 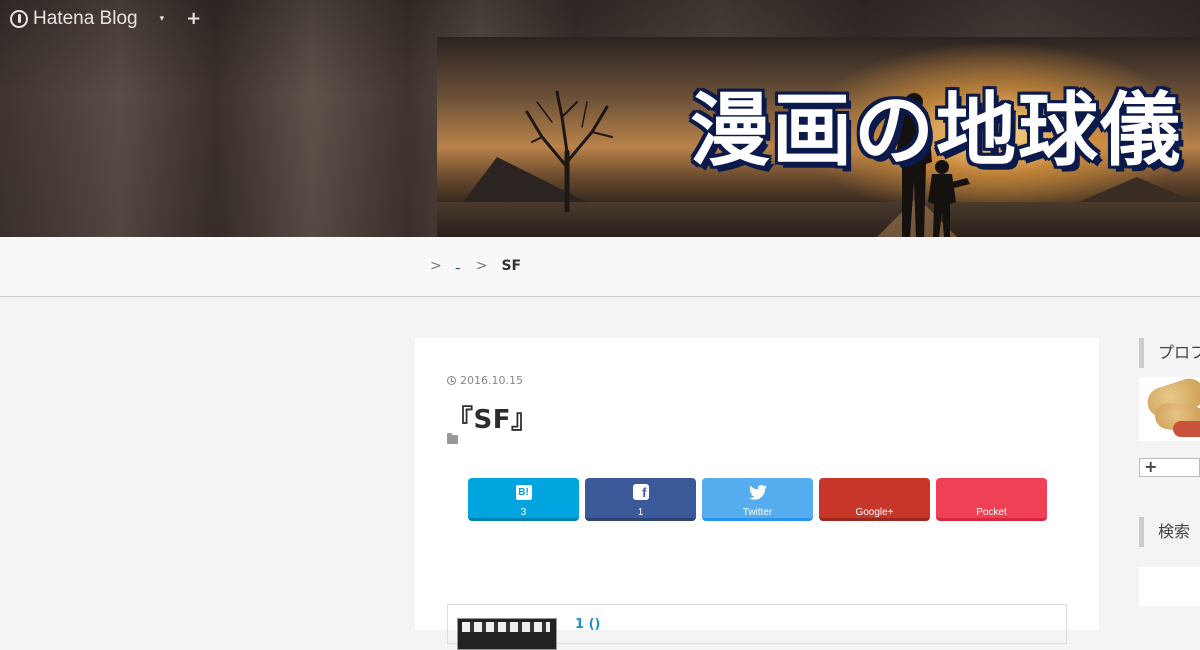 What do you see at coordinates (451, 380) in the screenshot?
I see `clock-icon` at bounding box center [451, 380].